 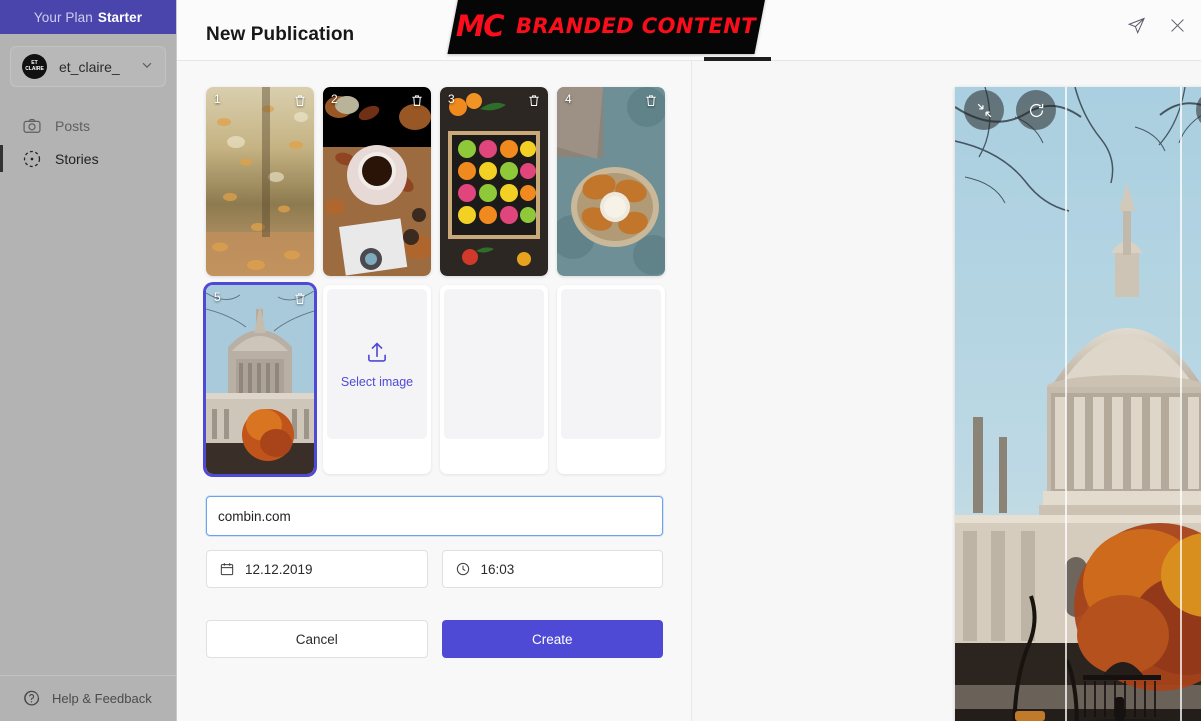 What do you see at coordinates (984, 110) in the screenshot?
I see `fit-icon` at bounding box center [984, 110].